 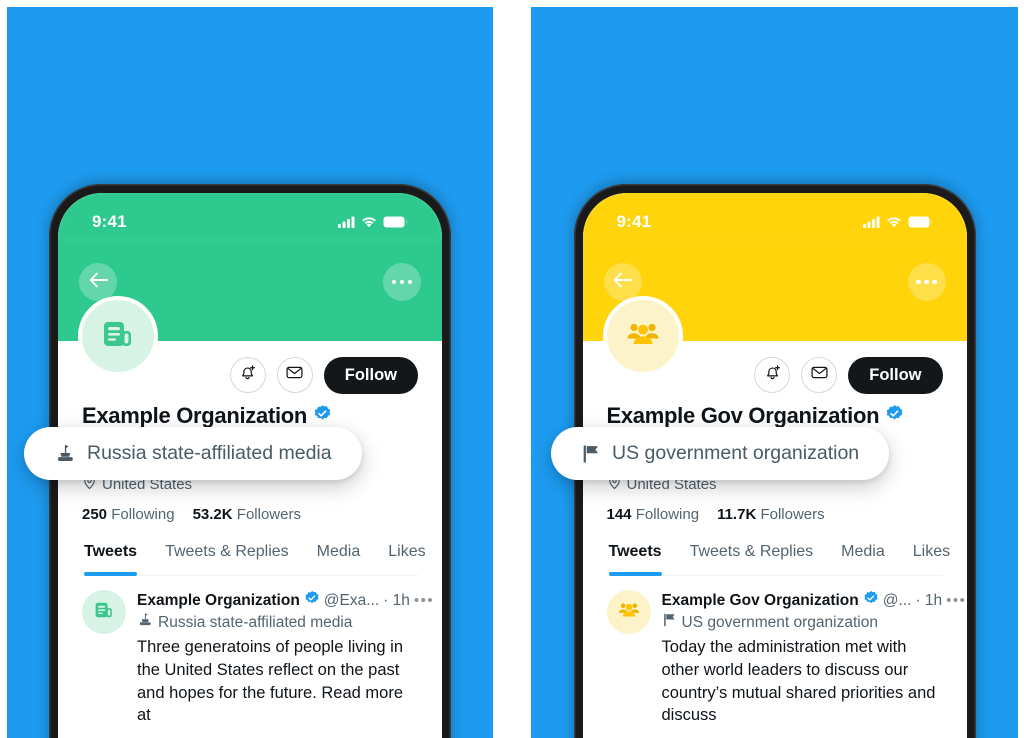 I want to click on tweet-affiliation-label: US government organization, so click(x=802, y=622).